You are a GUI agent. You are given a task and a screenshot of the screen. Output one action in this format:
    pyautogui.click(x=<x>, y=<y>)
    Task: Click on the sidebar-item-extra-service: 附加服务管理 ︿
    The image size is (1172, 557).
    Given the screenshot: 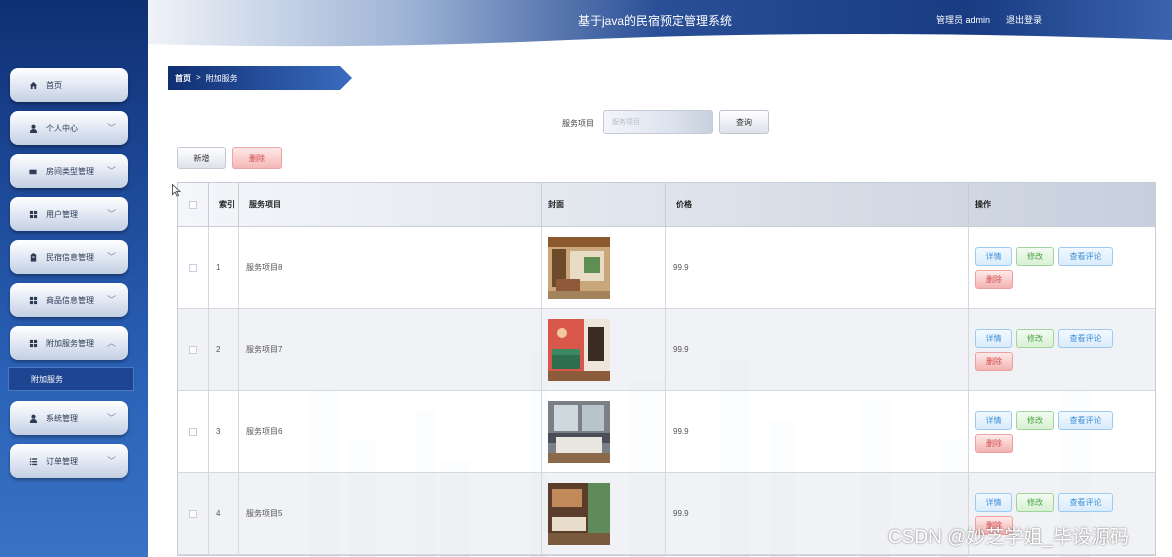 What is the action you would take?
    pyautogui.click(x=69, y=343)
    